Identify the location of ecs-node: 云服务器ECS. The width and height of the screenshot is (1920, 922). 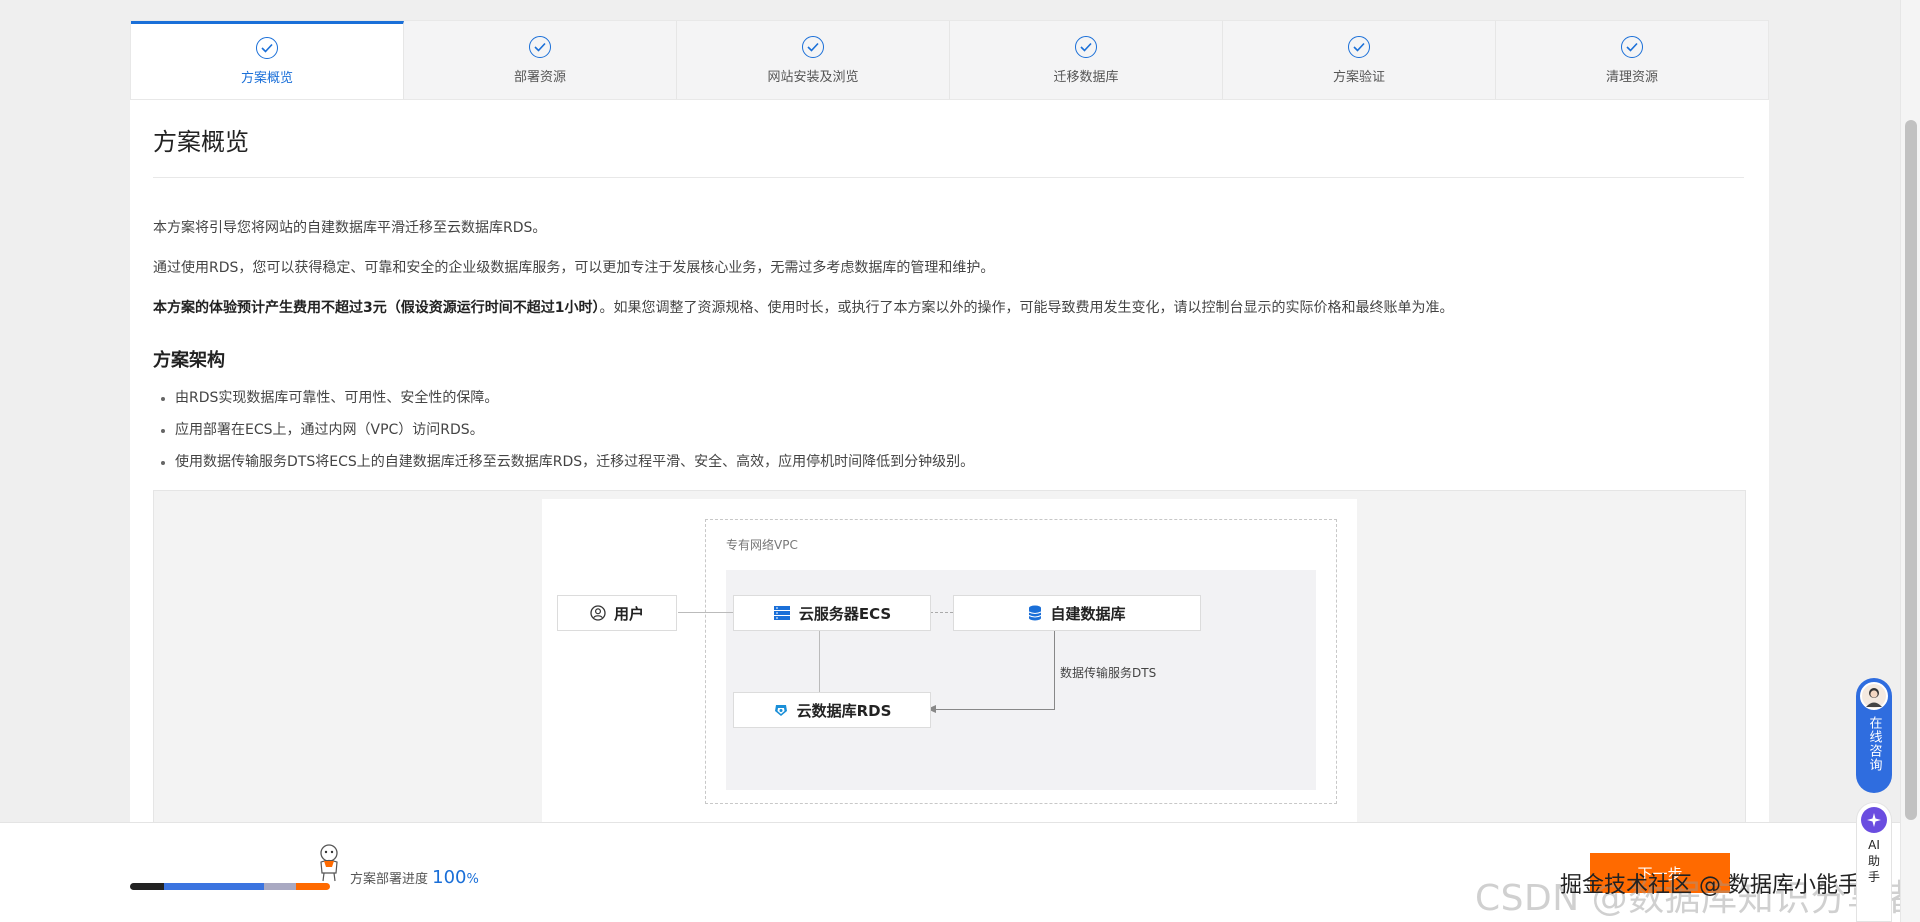
(832, 613).